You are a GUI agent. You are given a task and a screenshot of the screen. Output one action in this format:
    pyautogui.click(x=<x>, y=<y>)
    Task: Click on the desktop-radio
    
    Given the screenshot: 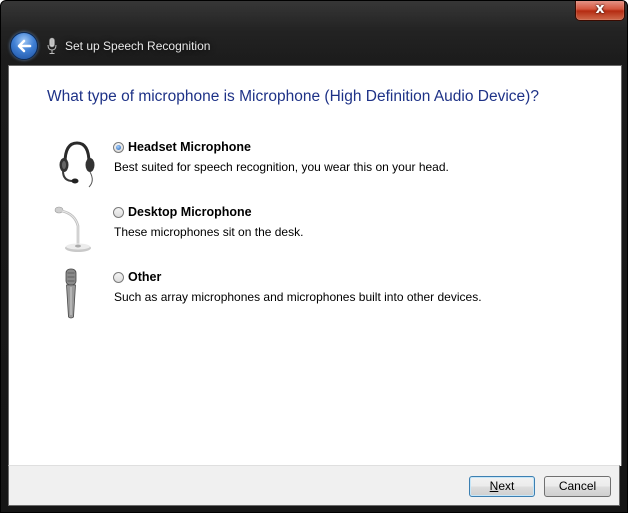 What is the action you would take?
    pyautogui.click(x=118, y=212)
    